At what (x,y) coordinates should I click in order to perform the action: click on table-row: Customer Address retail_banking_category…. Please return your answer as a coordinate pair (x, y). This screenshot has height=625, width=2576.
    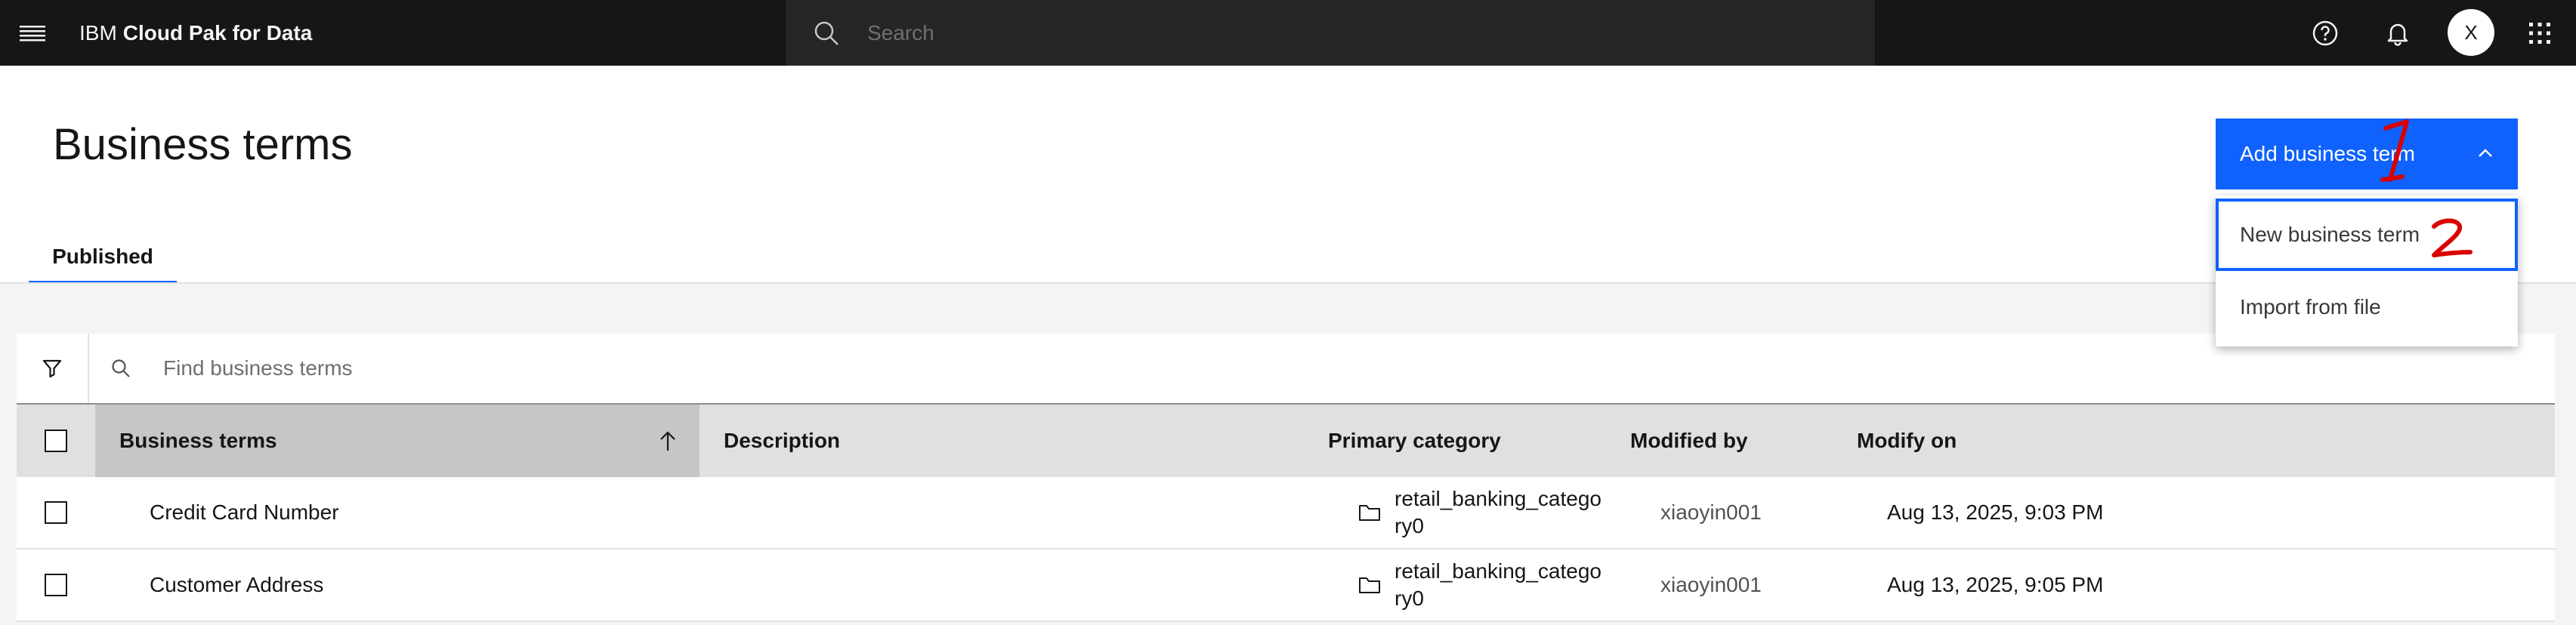
    Looking at the image, I should click on (1286, 586).